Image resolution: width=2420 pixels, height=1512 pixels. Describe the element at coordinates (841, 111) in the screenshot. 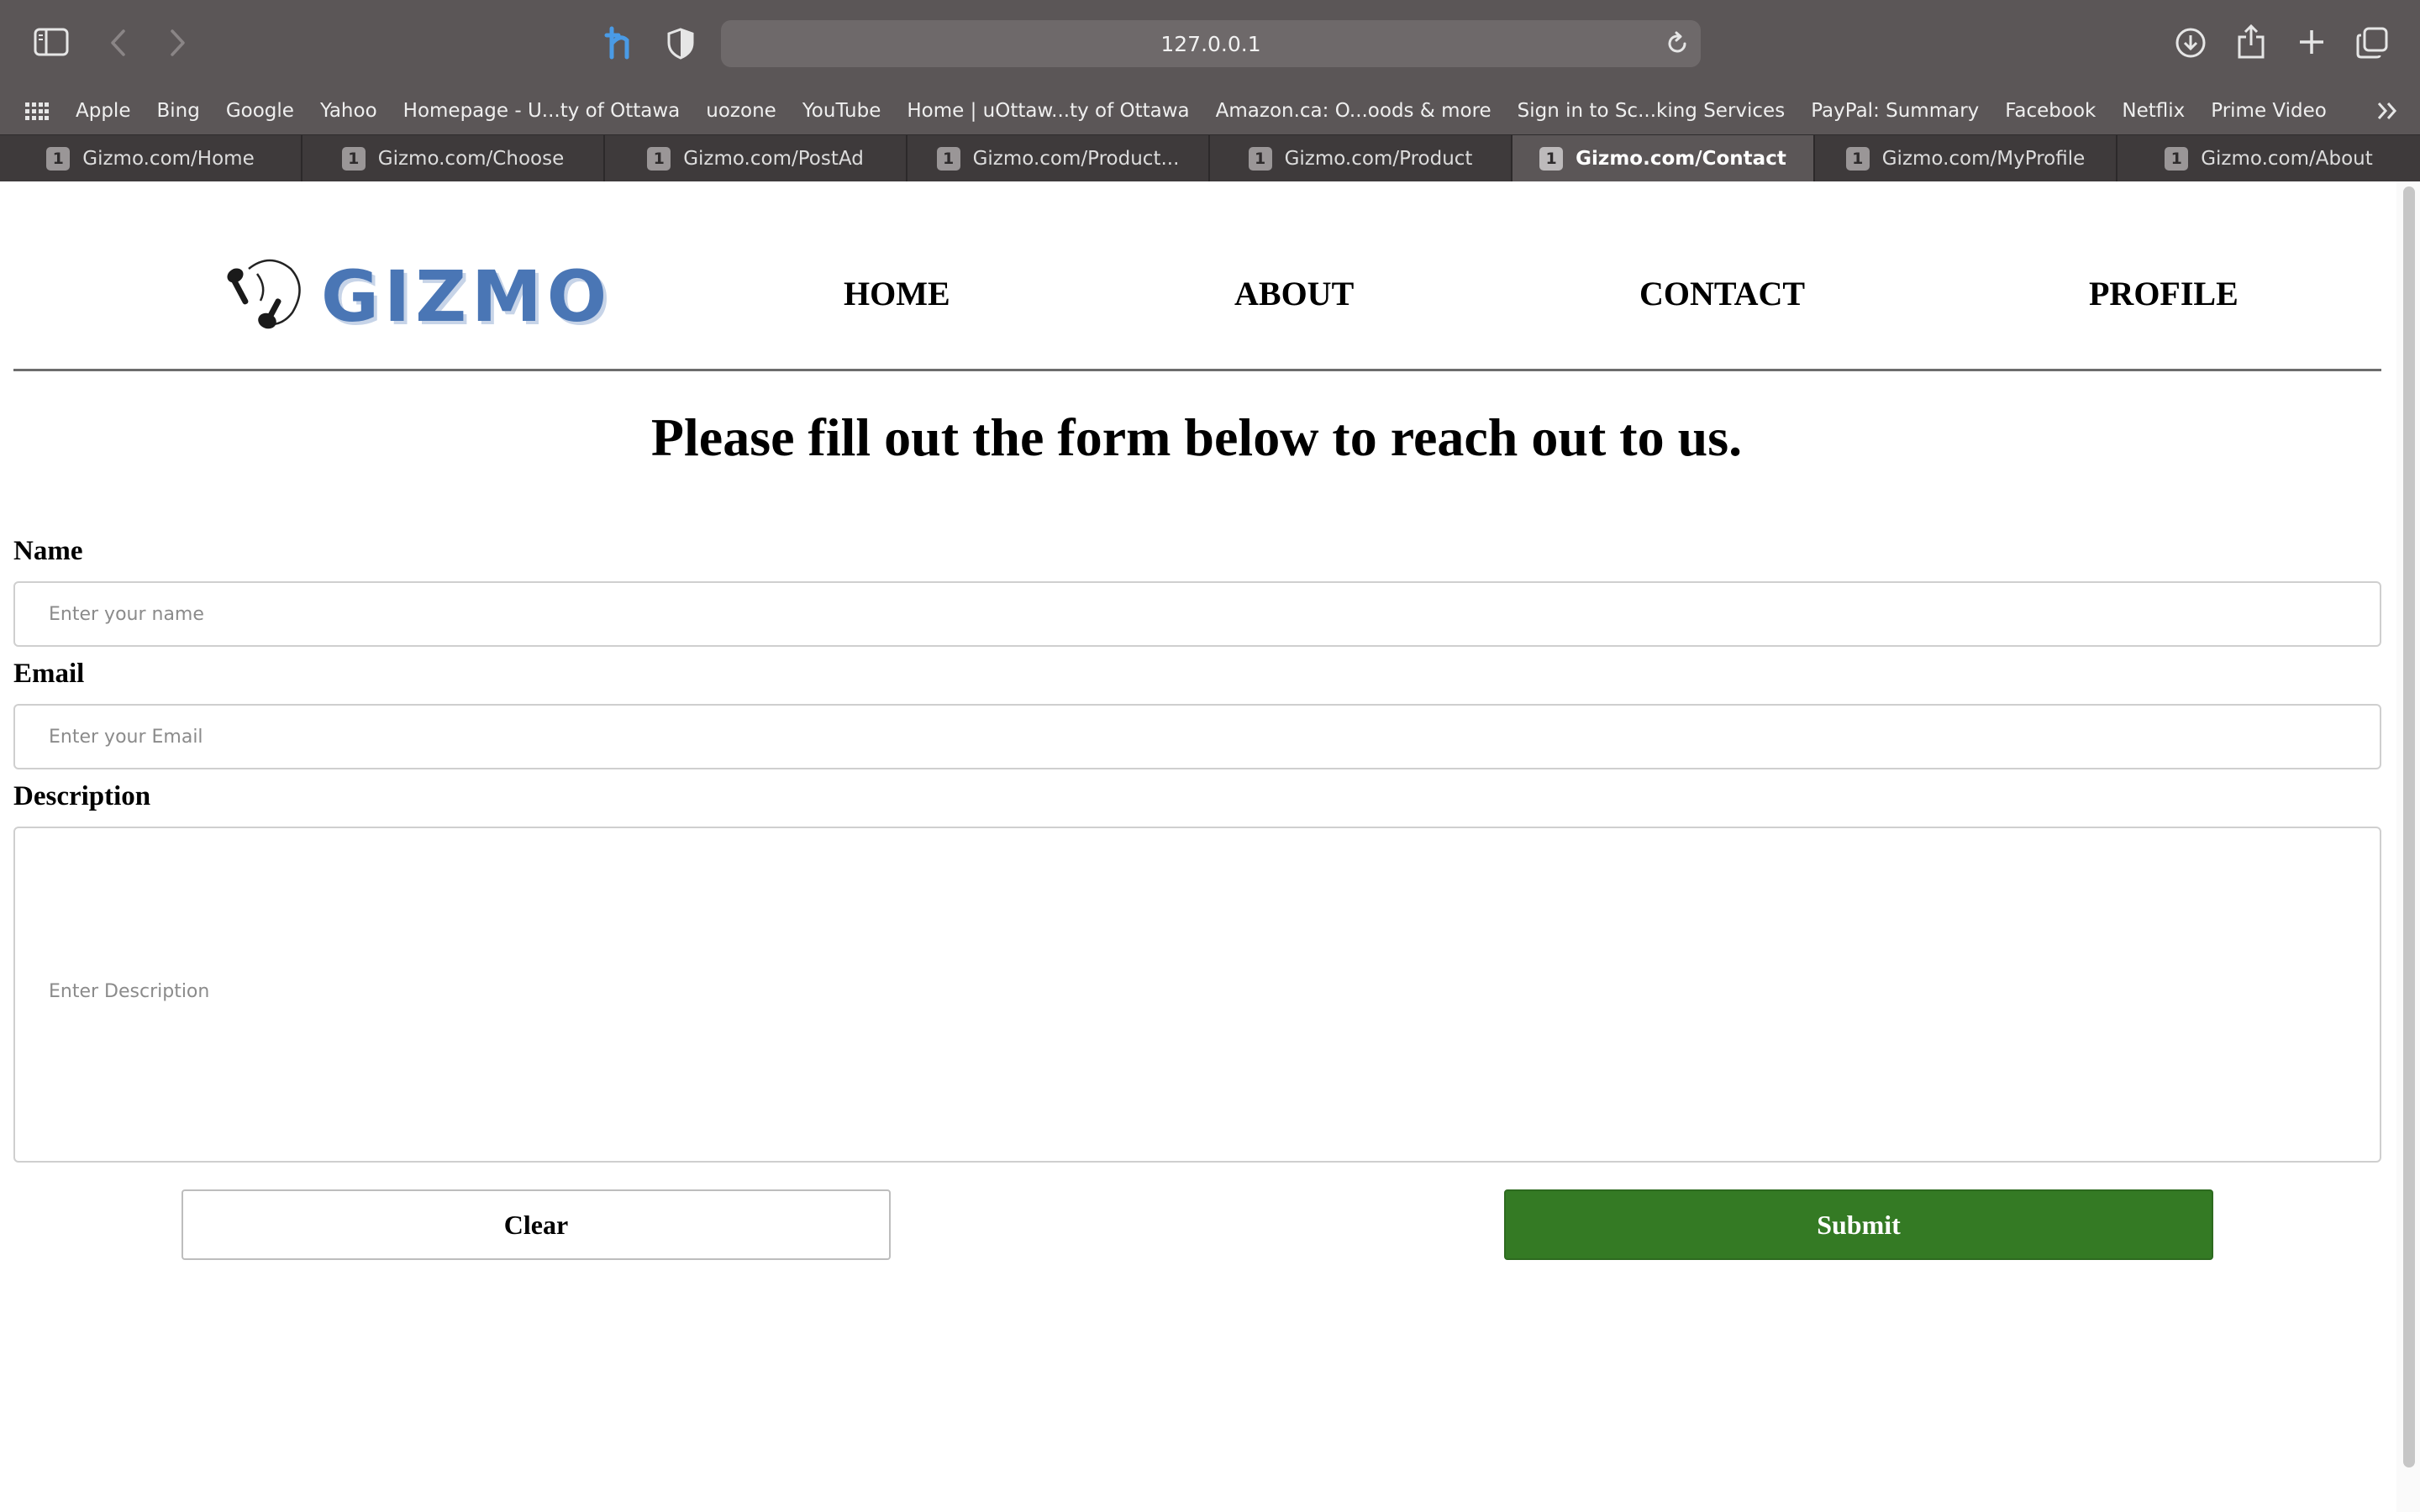

I see `bookmark-youtube: YouTube` at that location.